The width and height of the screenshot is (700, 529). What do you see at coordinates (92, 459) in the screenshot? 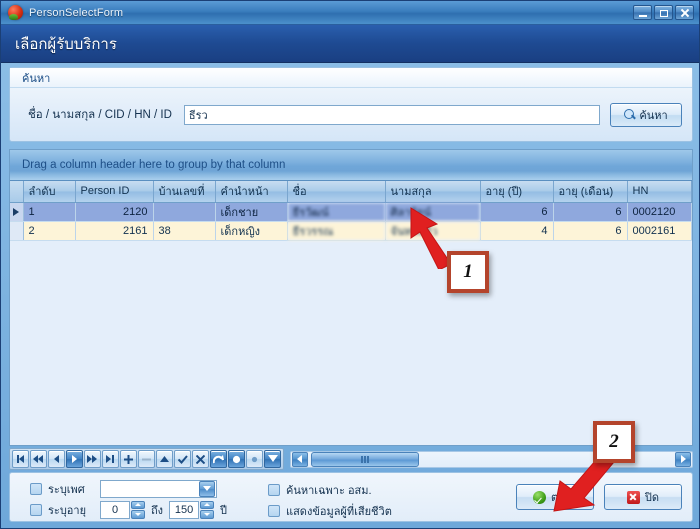
I see `next-page-button` at bounding box center [92, 459].